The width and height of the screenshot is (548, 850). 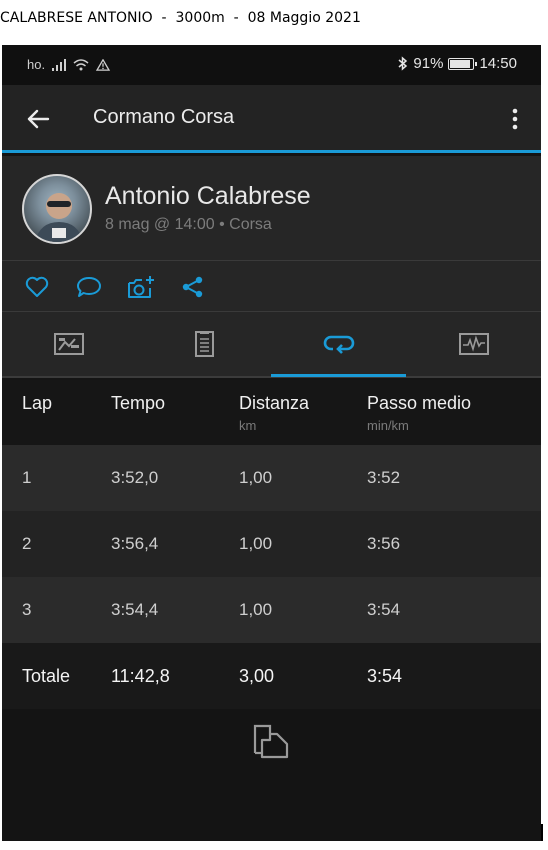 I want to click on activity-meta: 8 mag @ 14:00 • Corsa, so click(x=188, y=224).